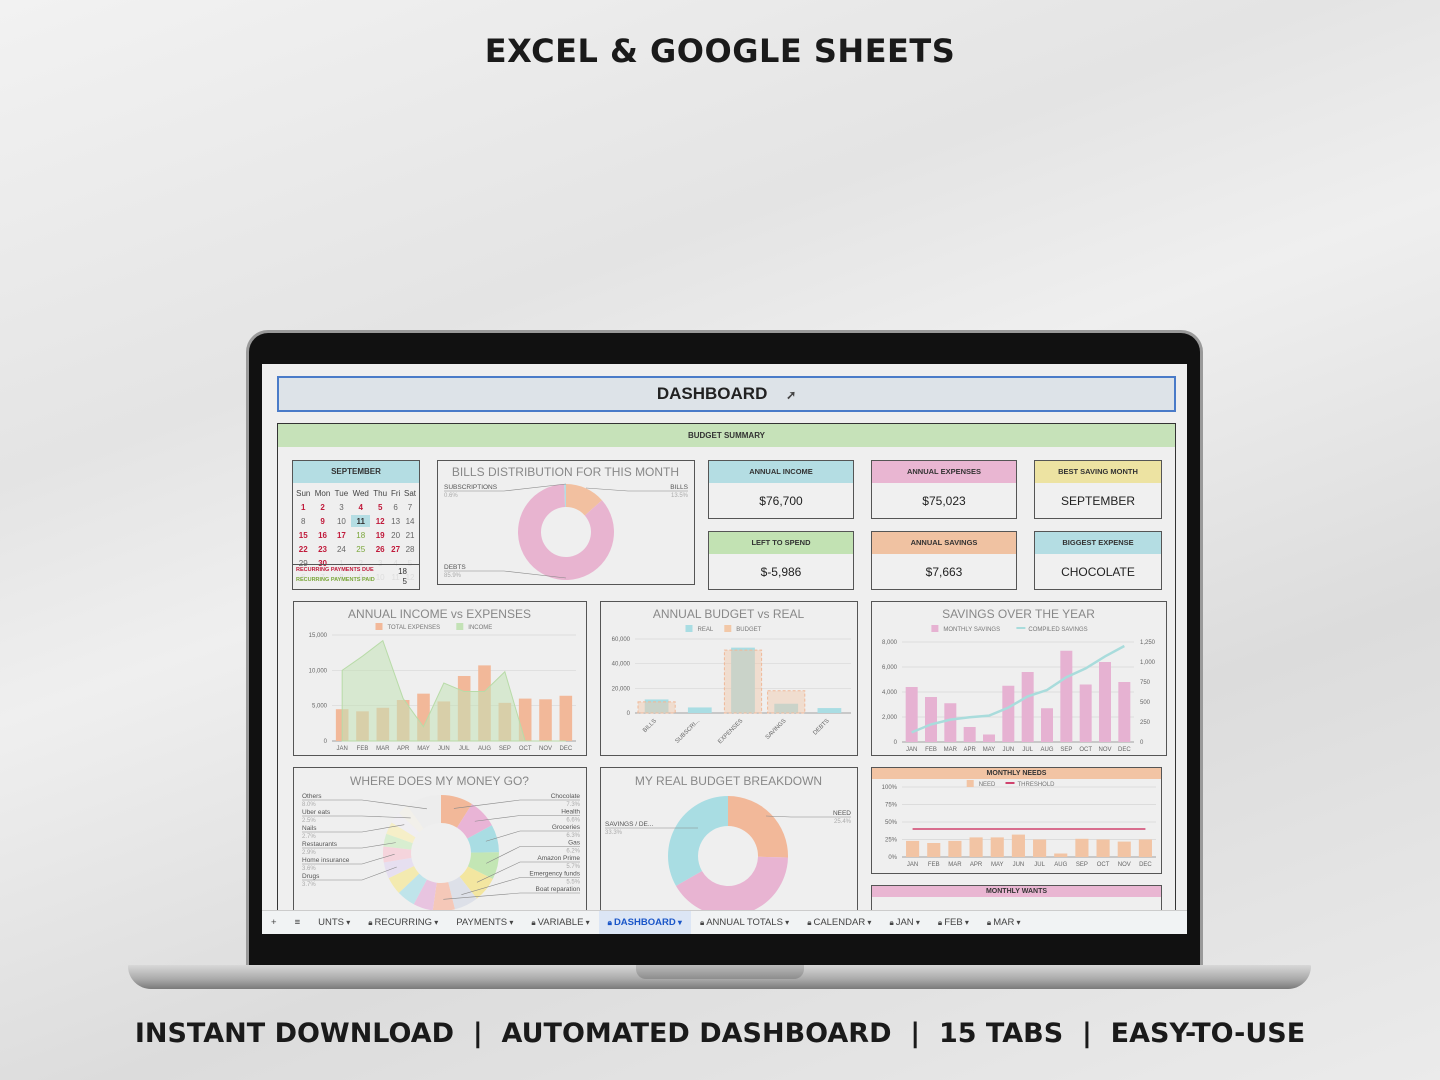 The height and width of the screenshot is (1080, 1440). What do you see at coordinates (944, 489) in the screenshot?
I see `kpi-card-annual-expenses: ANNUAL EXPENSES $75,023` at bounding box center [944, 489].